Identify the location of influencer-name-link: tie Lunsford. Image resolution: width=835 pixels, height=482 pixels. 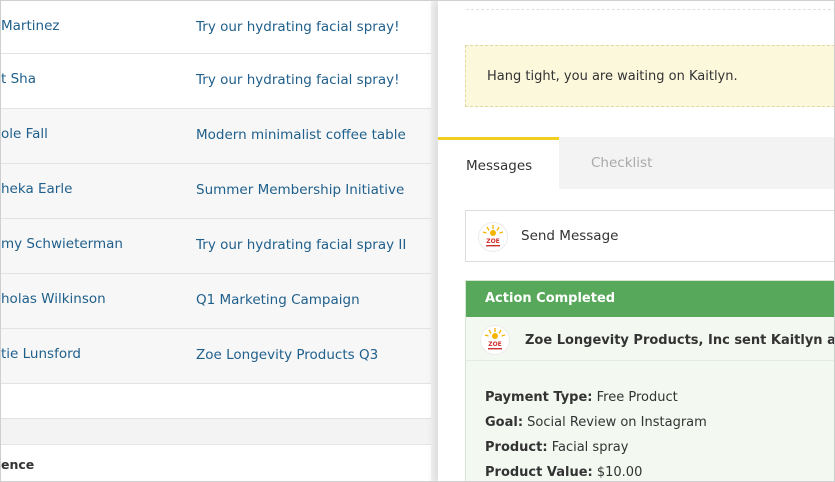
(41, 354).